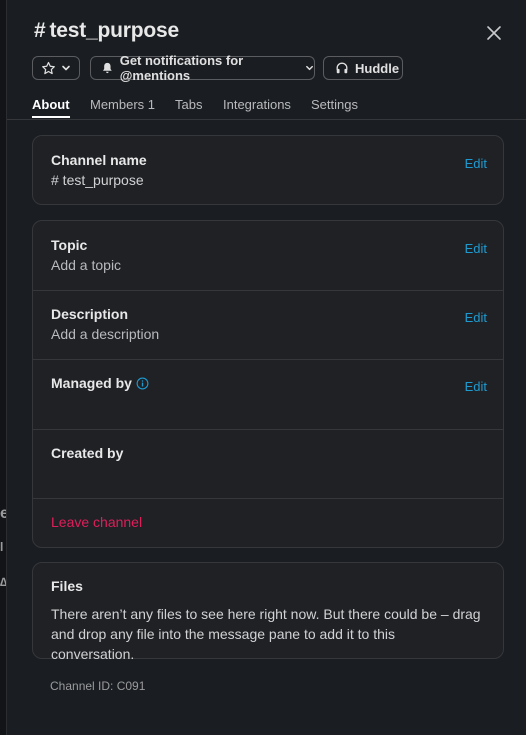 This screenshot has width=526, height=735. What do you see at coordinates (56, 68) in the screenshot?
I see `star-button` at bounding box center [56, 68].